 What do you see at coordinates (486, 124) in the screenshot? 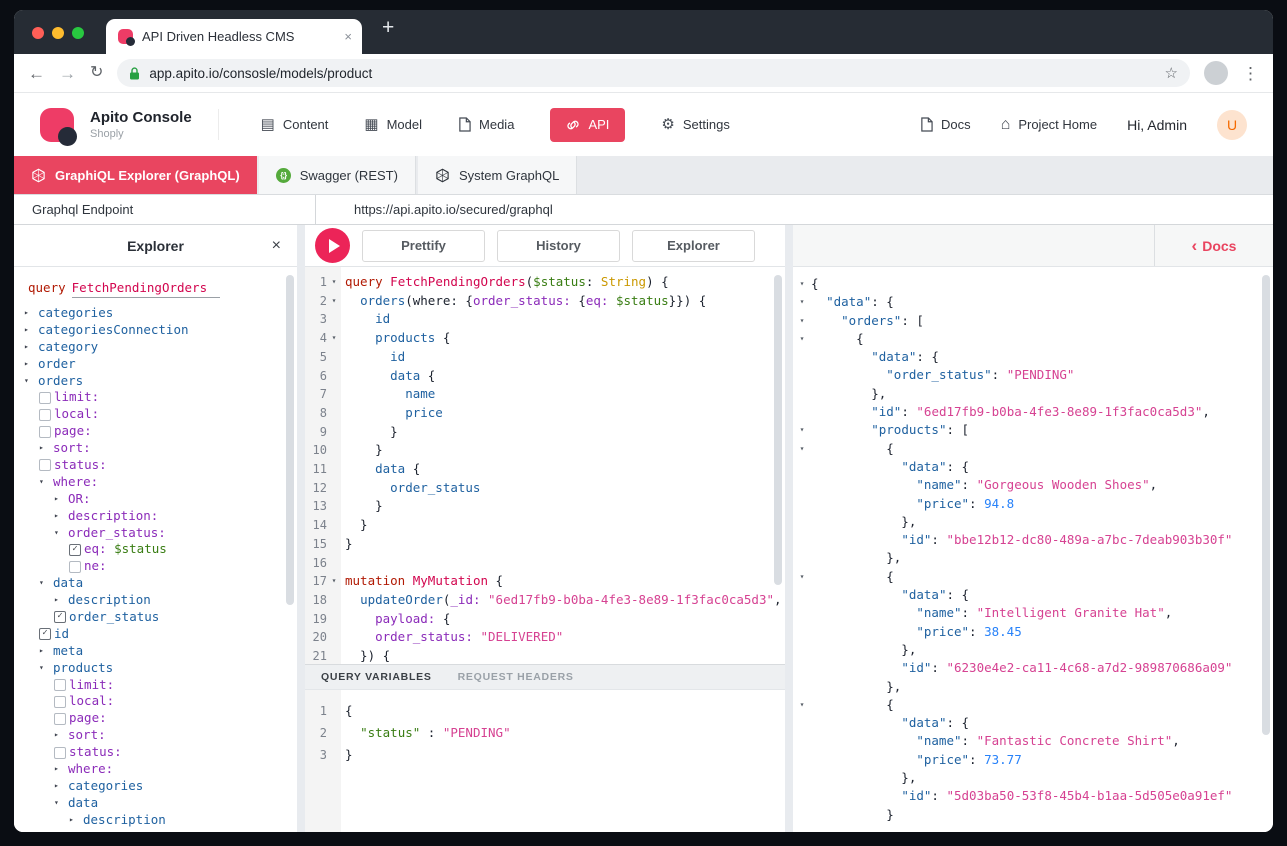
I see `nav-item-media: Media` at bounding box center [486, 124].